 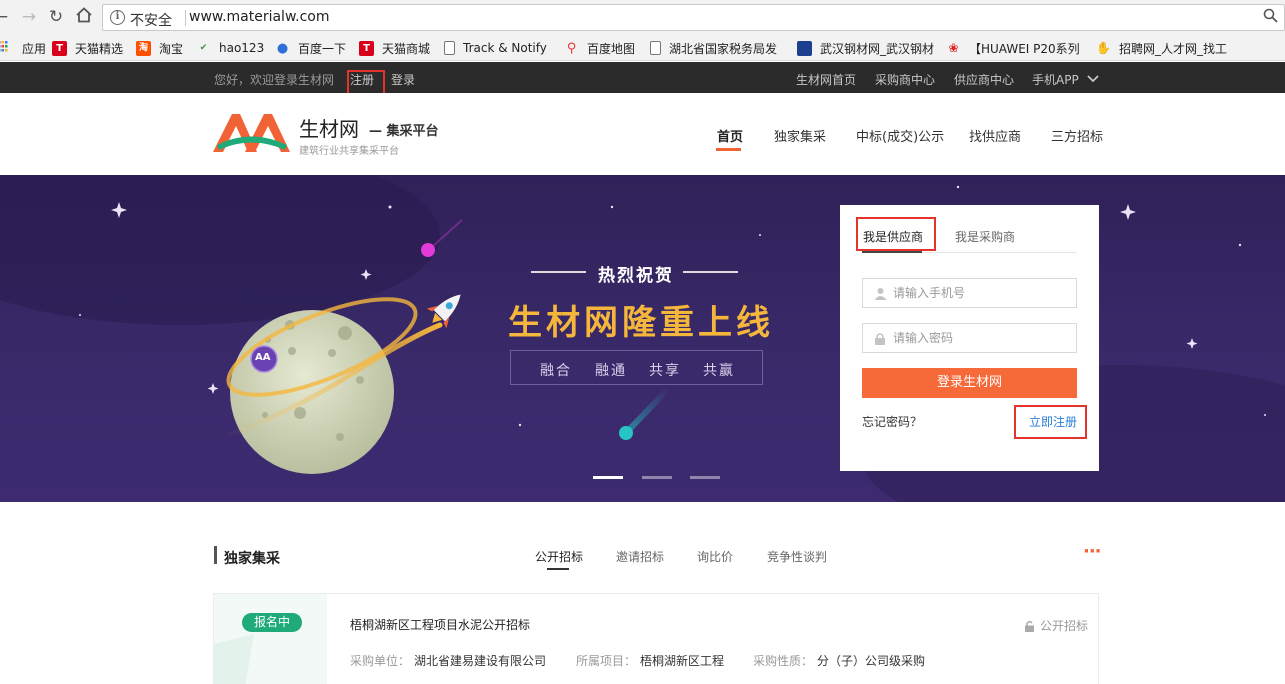 What do you see at coordinates (728, 149) in the screenshot?
I see `nav-active-underline` at bounding box center [728, 149].